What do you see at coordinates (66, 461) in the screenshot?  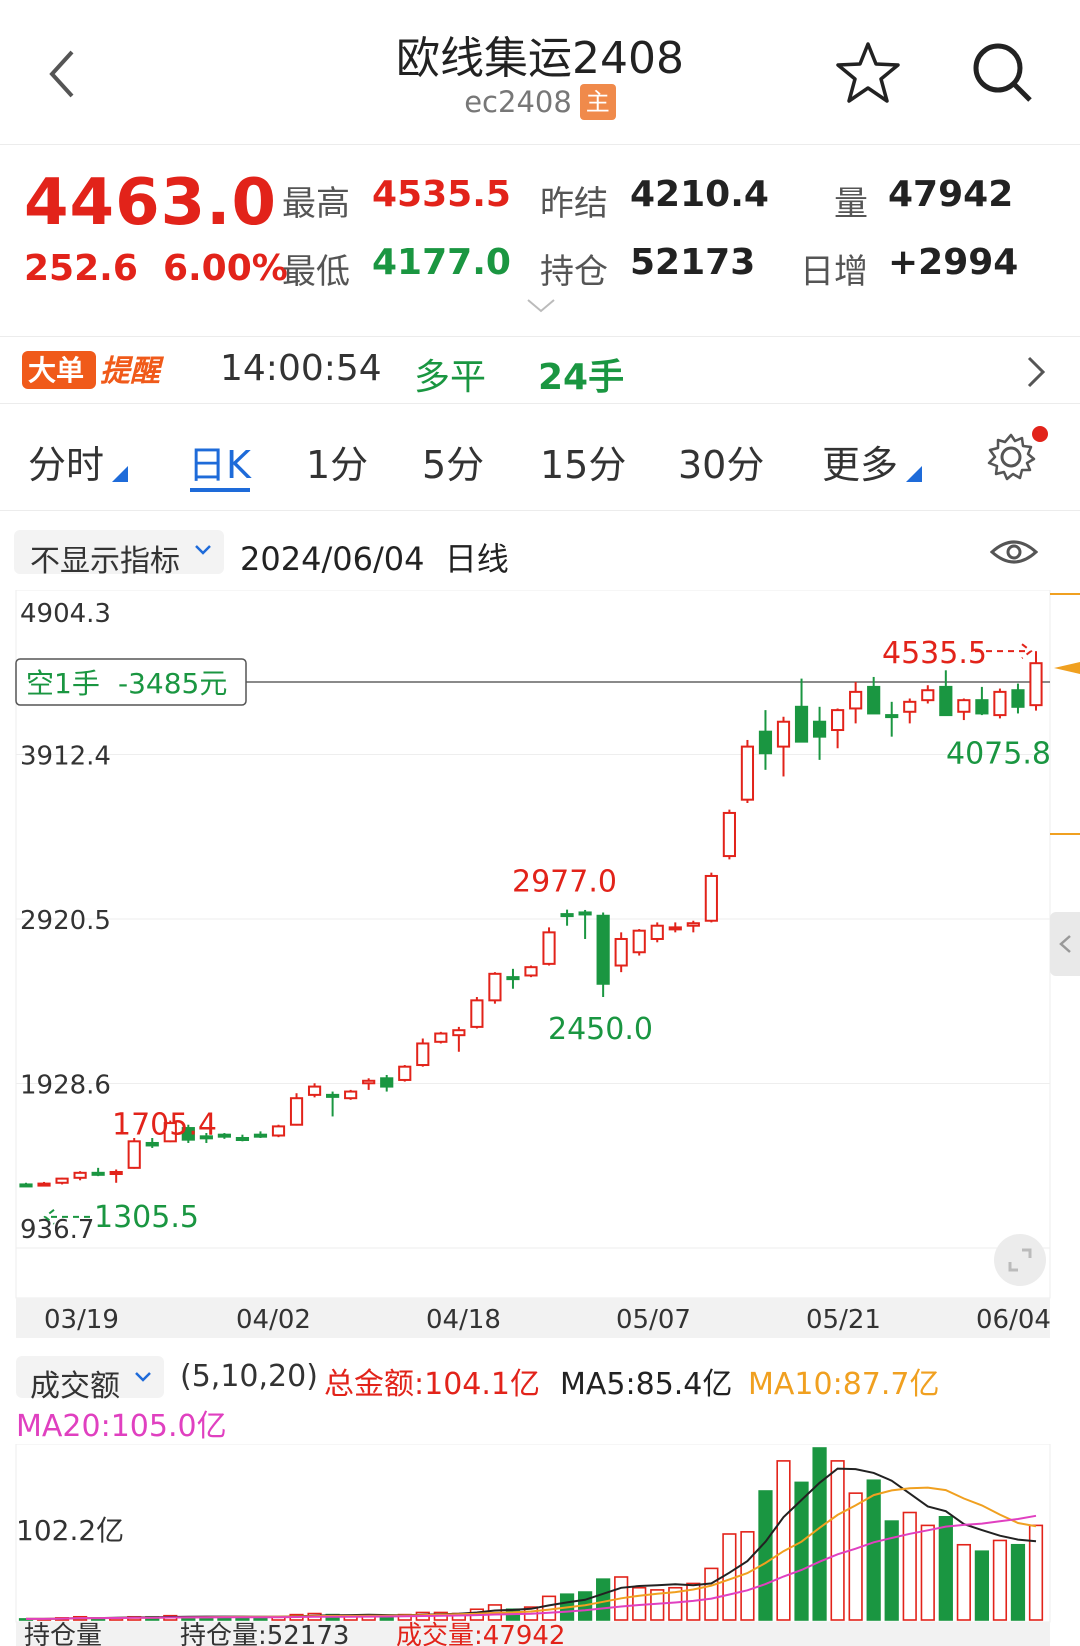 I see `tab-intraday: 分时` at bounding box center [66, 461].